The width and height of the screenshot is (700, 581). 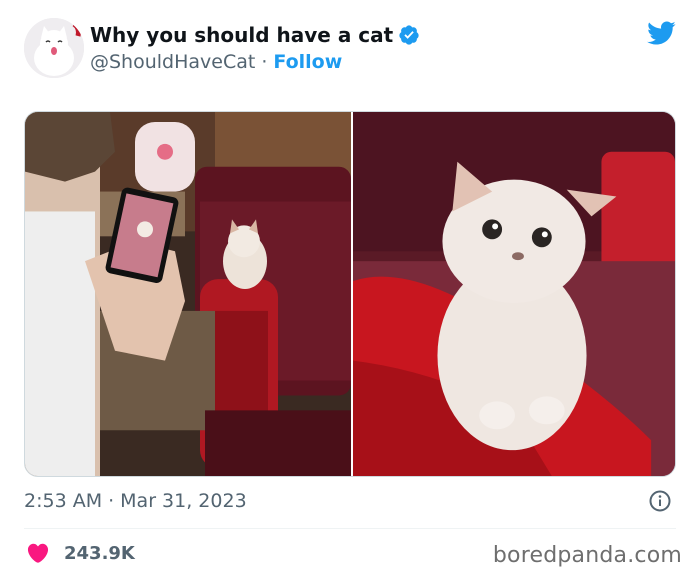 I want to click on tweet-date: Mar 31, 2023, so click(x=183, y=501).